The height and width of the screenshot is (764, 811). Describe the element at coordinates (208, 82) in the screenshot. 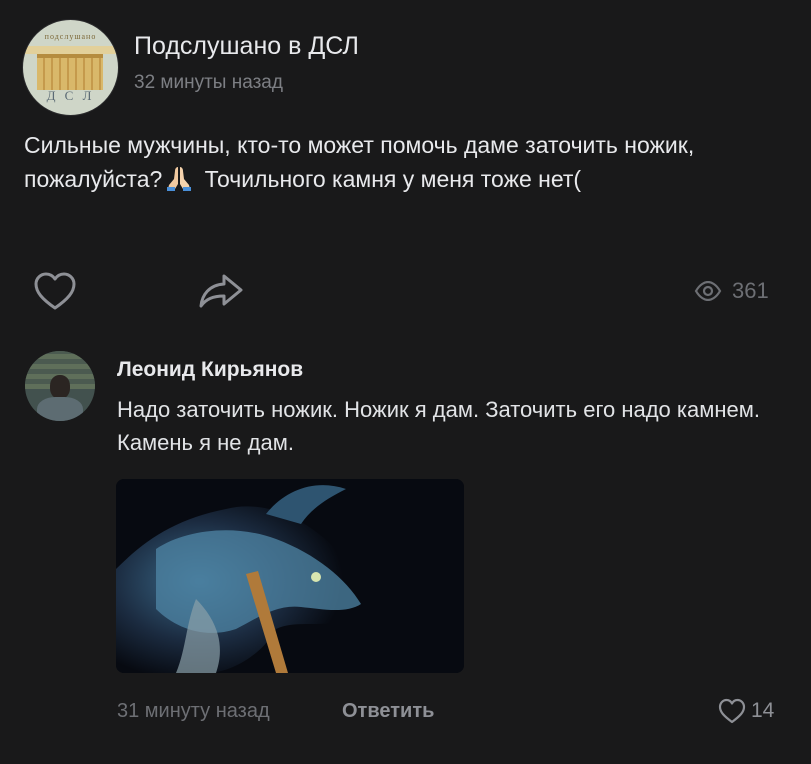

I see `post-time: 32 минуты назад` at that location.